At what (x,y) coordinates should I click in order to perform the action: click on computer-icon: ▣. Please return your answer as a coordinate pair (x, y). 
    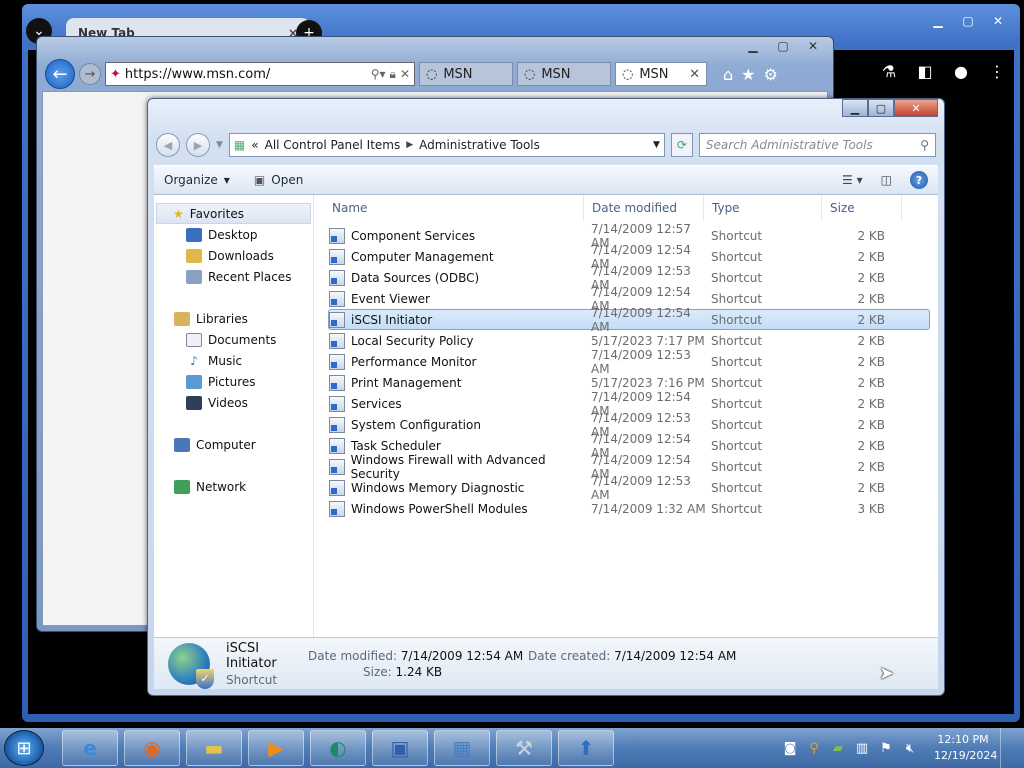
    Looking at the image, I should click on (400, 748).